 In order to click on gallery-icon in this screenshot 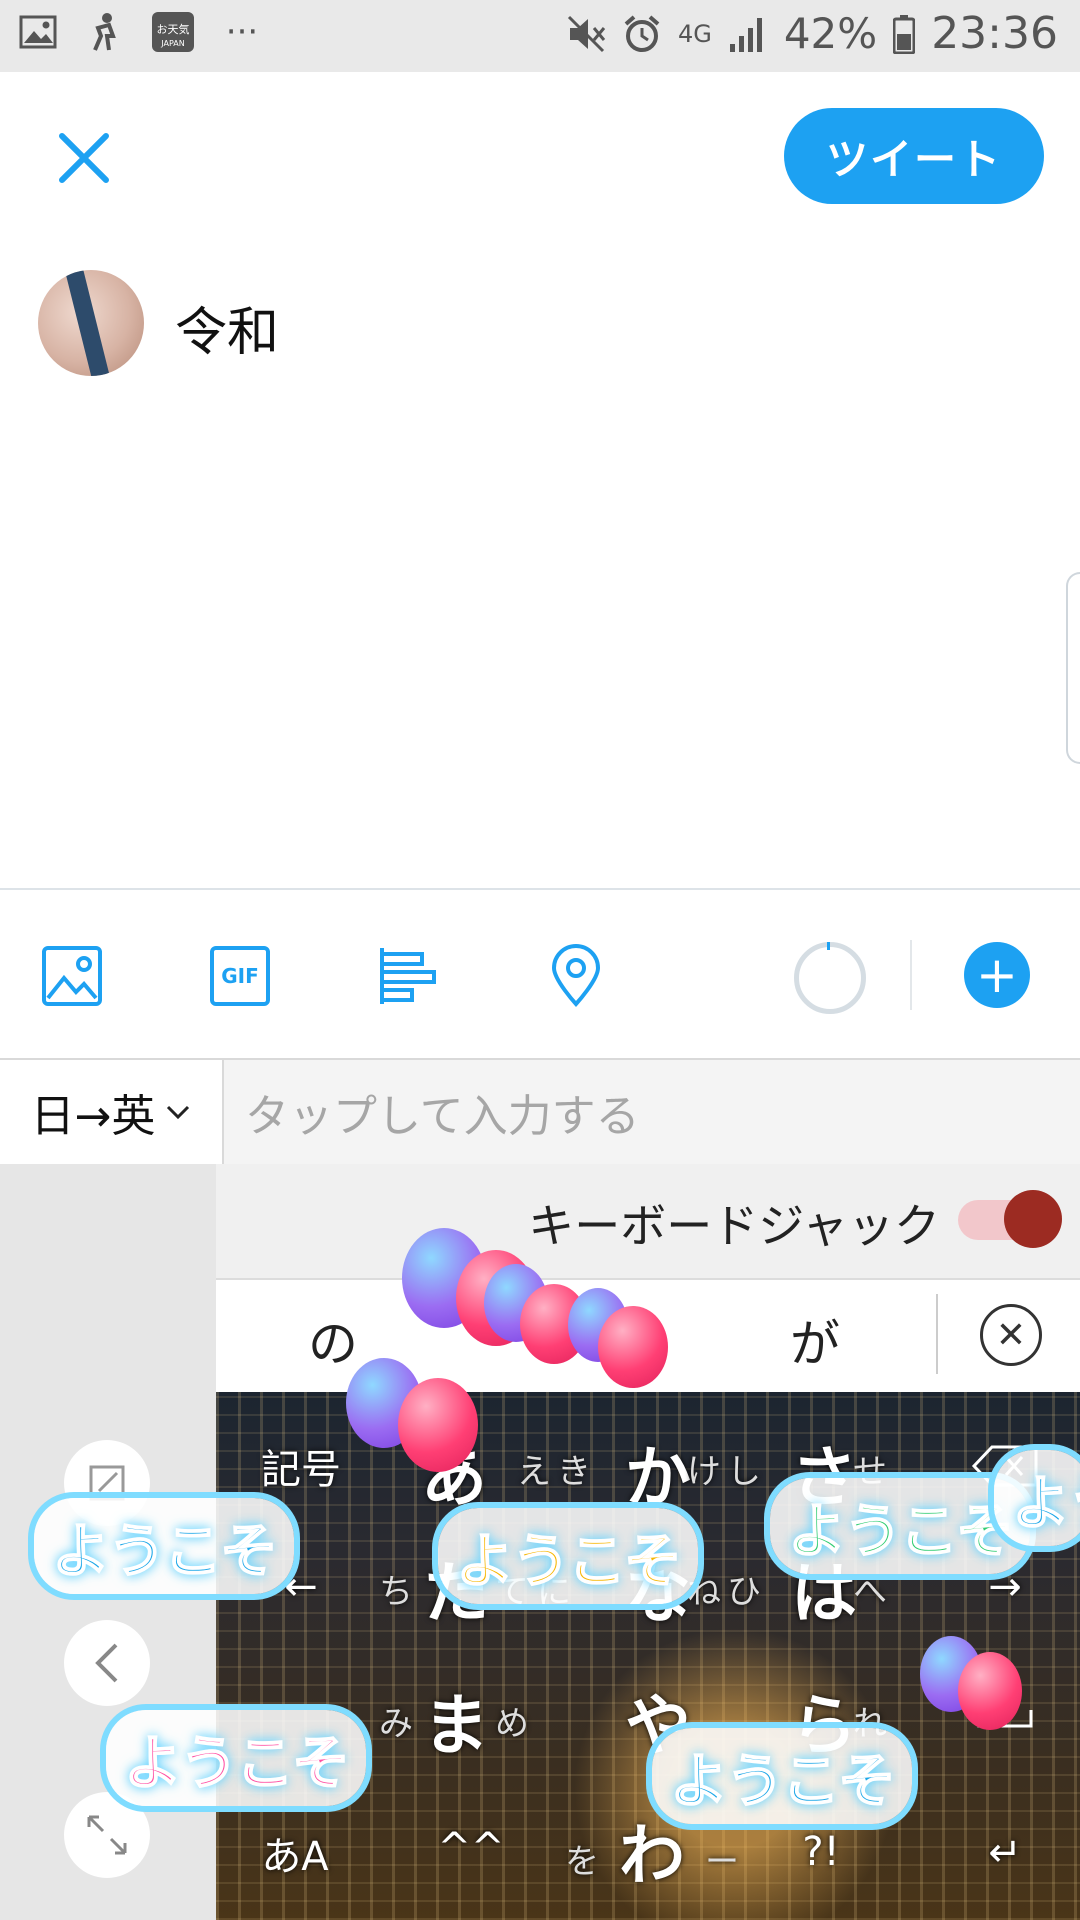, I will do `click(38, 32)`.